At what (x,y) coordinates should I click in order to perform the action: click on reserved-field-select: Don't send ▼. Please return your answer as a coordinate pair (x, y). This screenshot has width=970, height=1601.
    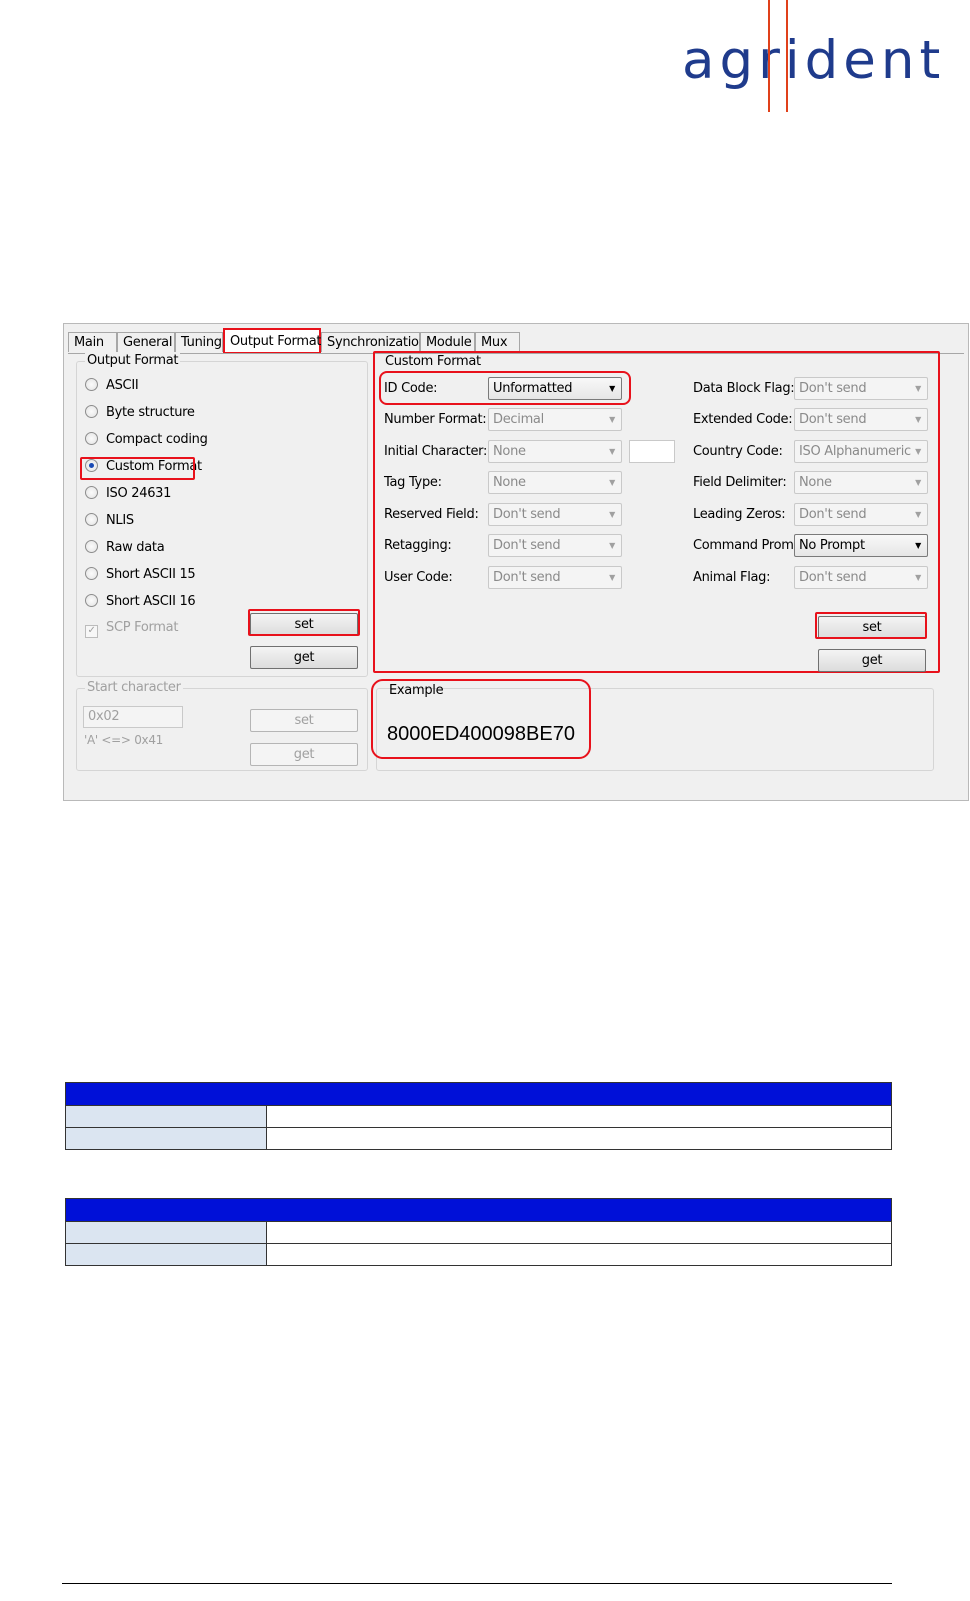
    Looking at the image, I should click on (555, 514).